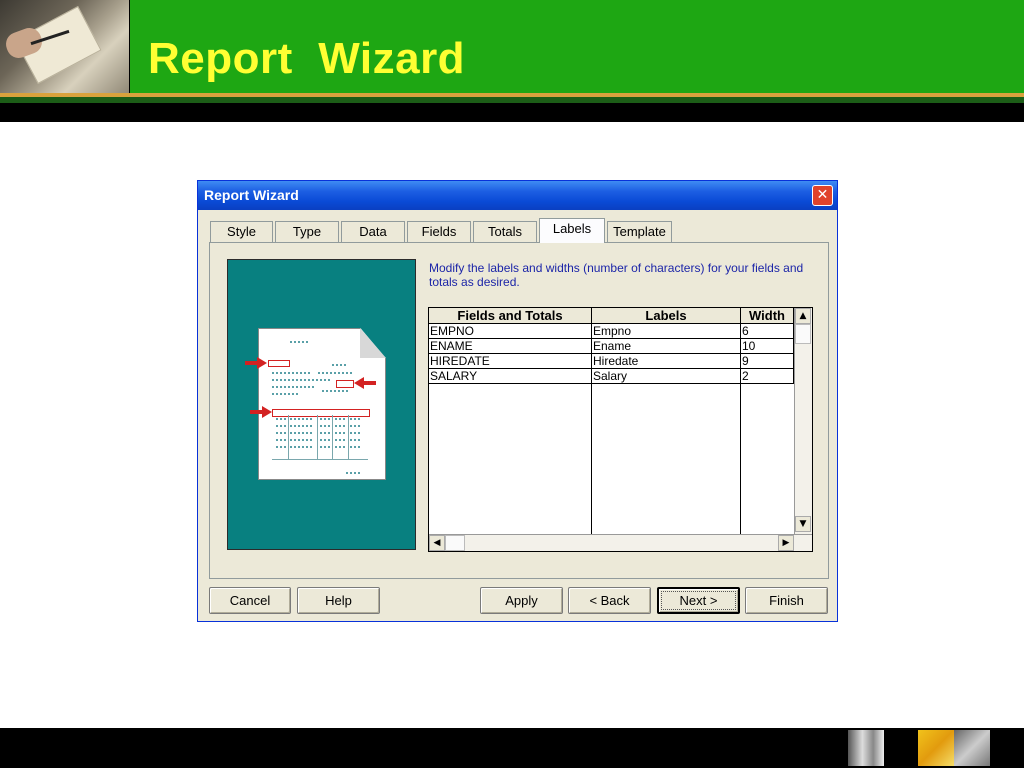 This screenshot has width=1024, height=768. I want to click on width-input: 2, so click(767, 376).